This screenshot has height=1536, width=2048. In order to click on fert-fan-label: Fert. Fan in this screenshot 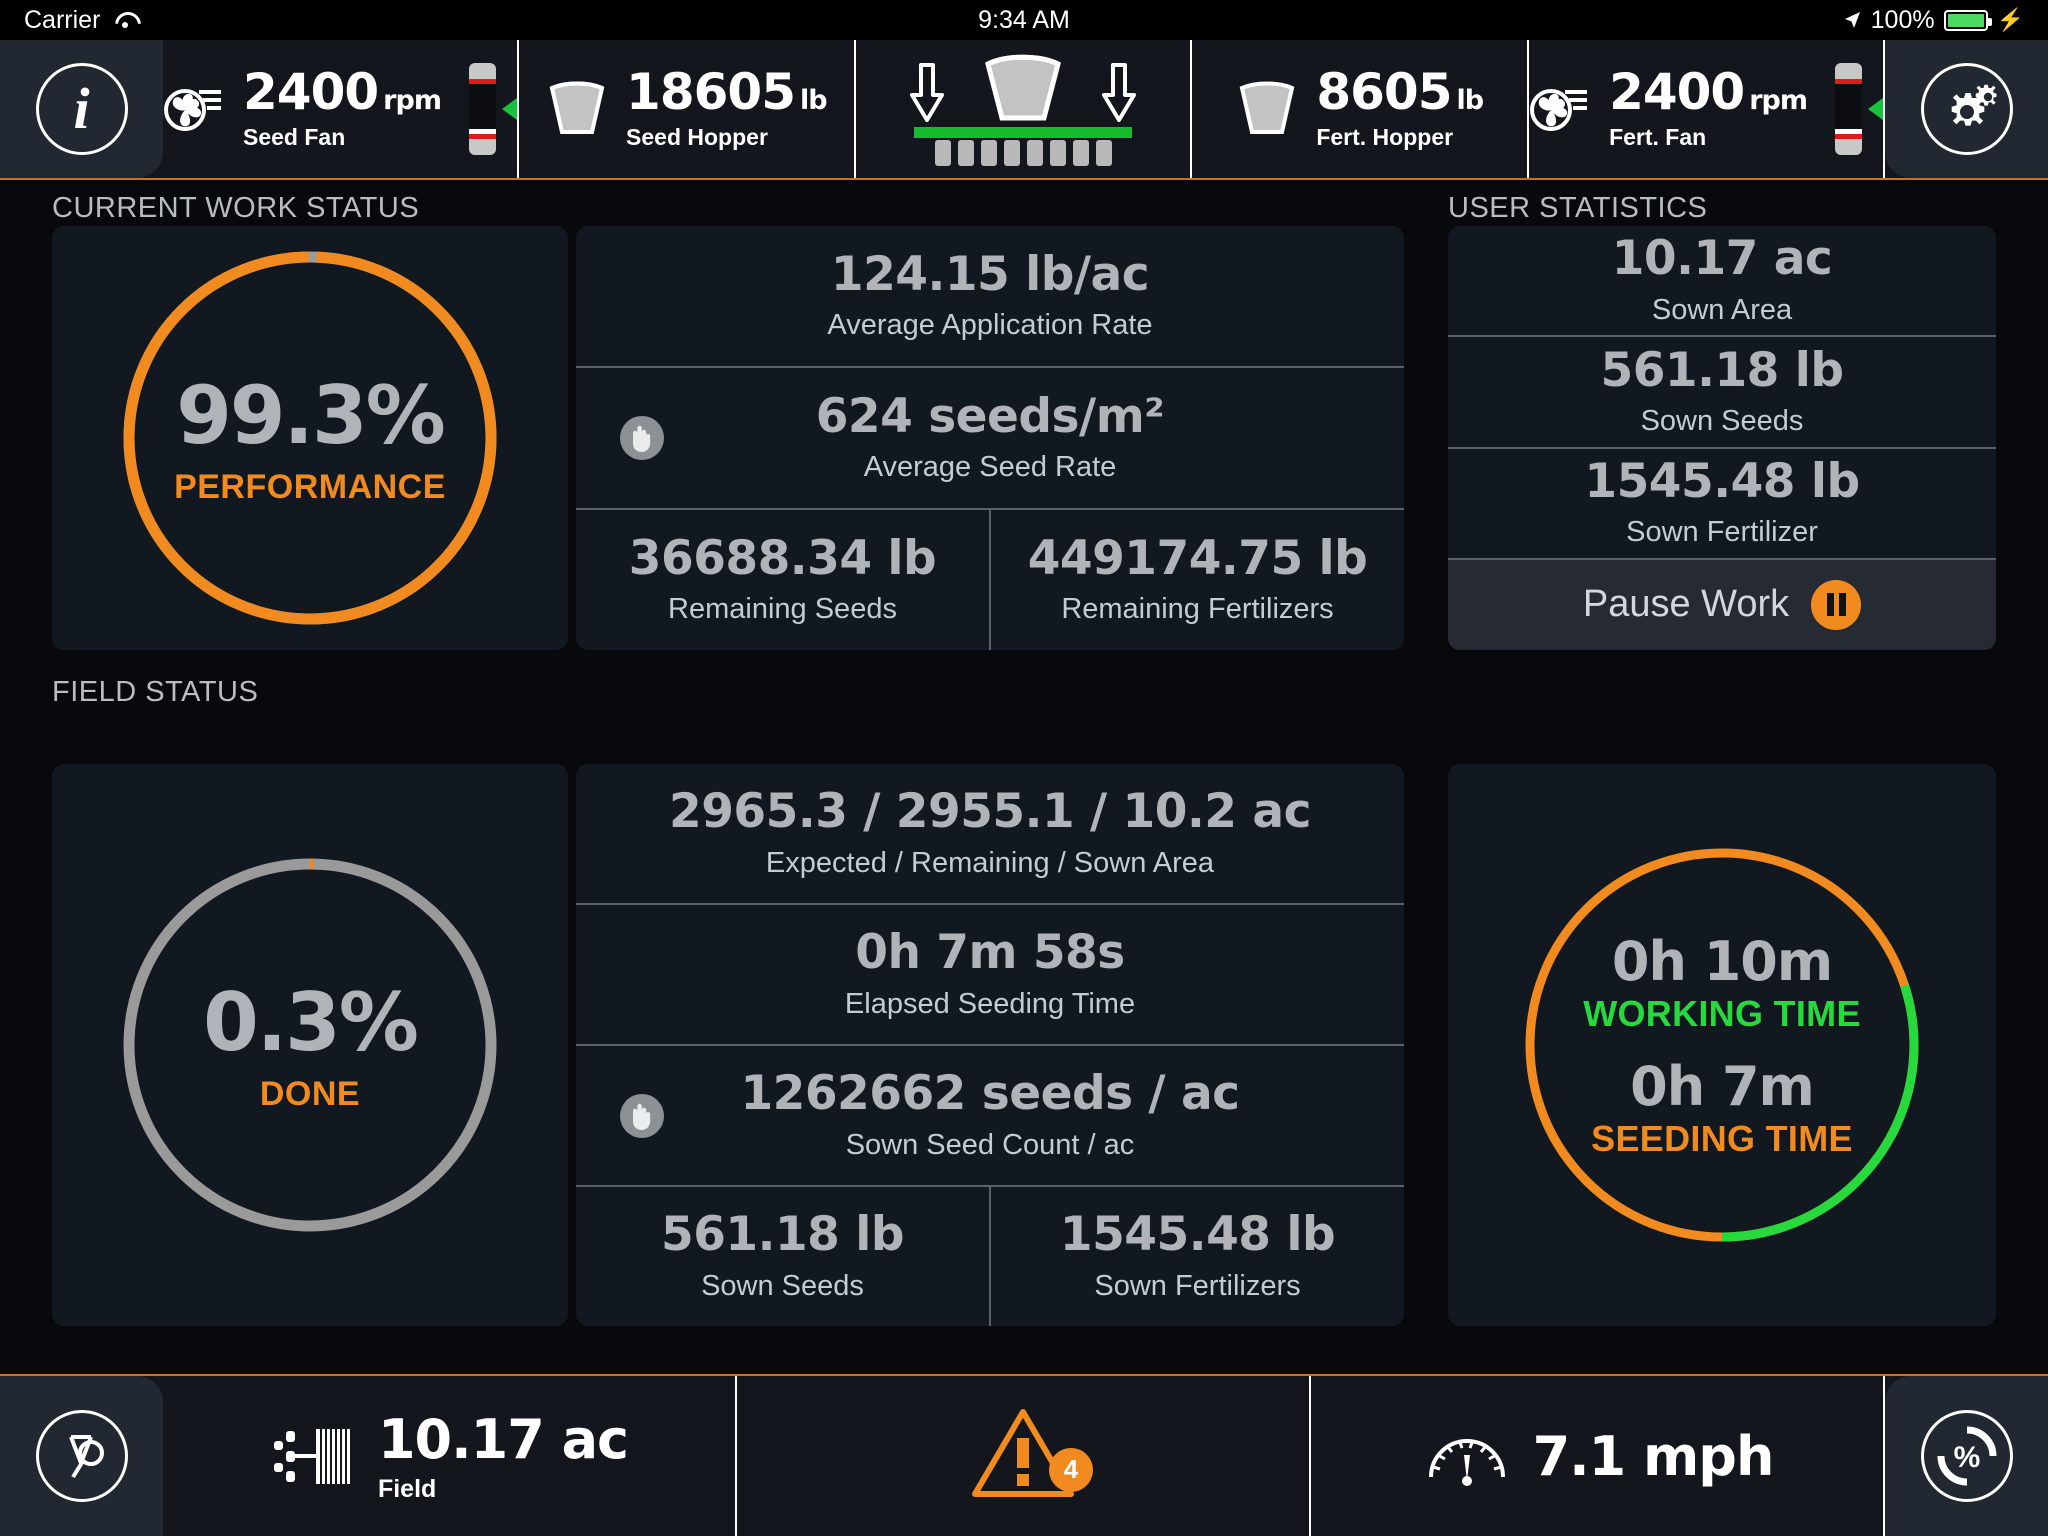, I will do `click(1658, 137)`.